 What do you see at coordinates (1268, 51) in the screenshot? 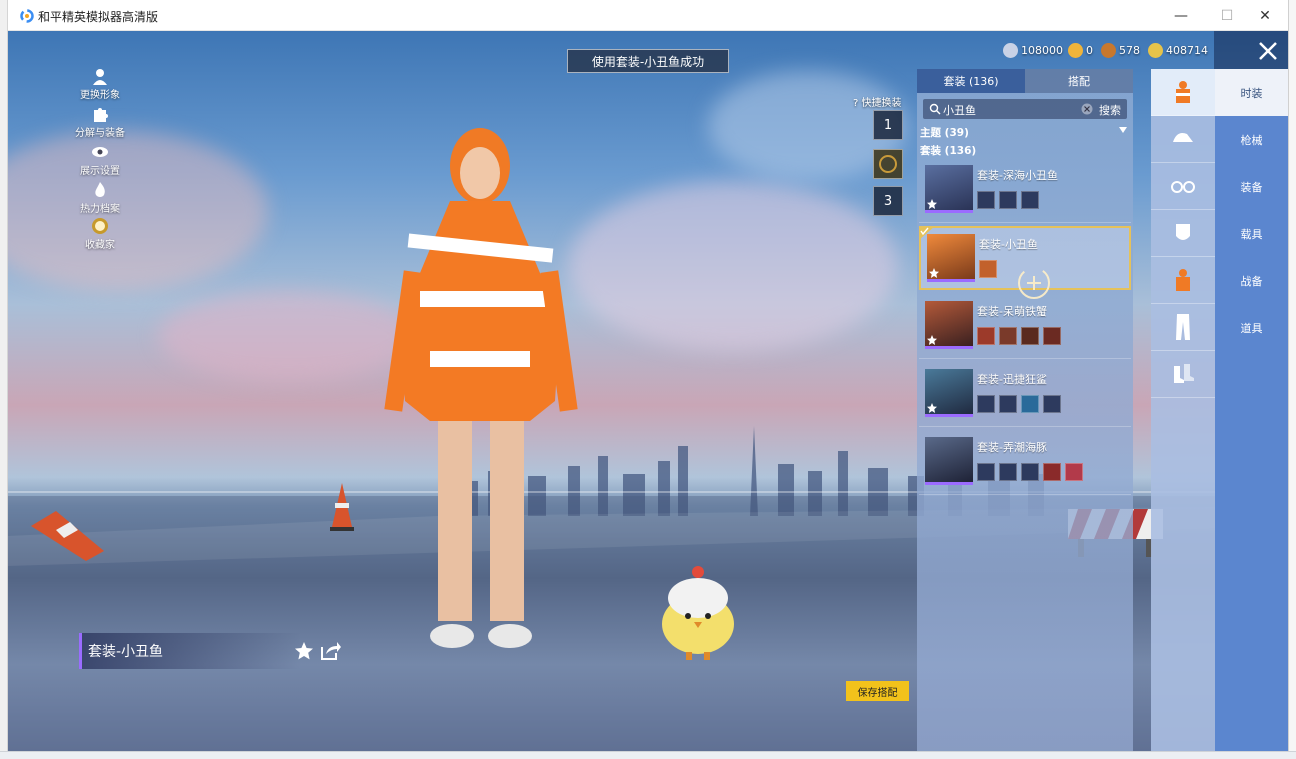
I see `close-icon` at bounding box center [1268, 51].